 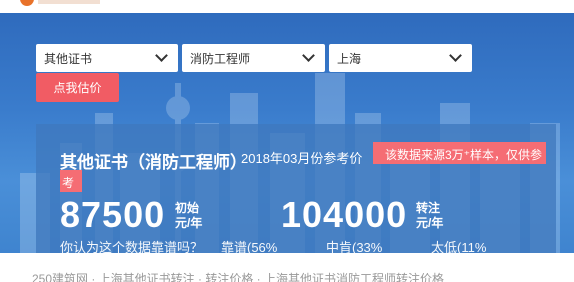 What do you see at coordinates (458, 245) in the screenshot?
I see `vote-too-low-option: 太低(11%` at bounding box center [458, 245].